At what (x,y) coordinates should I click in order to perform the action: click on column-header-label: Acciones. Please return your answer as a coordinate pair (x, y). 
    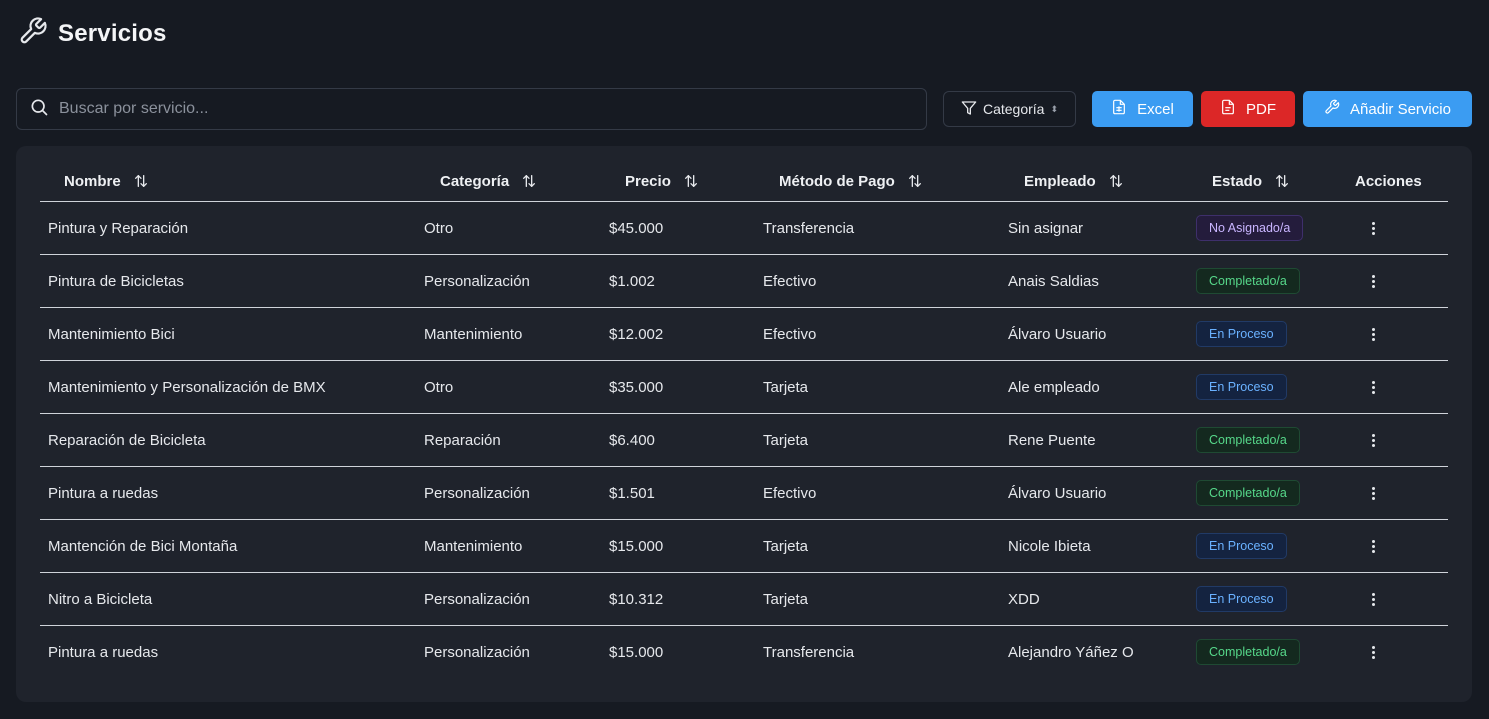
    Looking at the image, I should click on (1388, 181).